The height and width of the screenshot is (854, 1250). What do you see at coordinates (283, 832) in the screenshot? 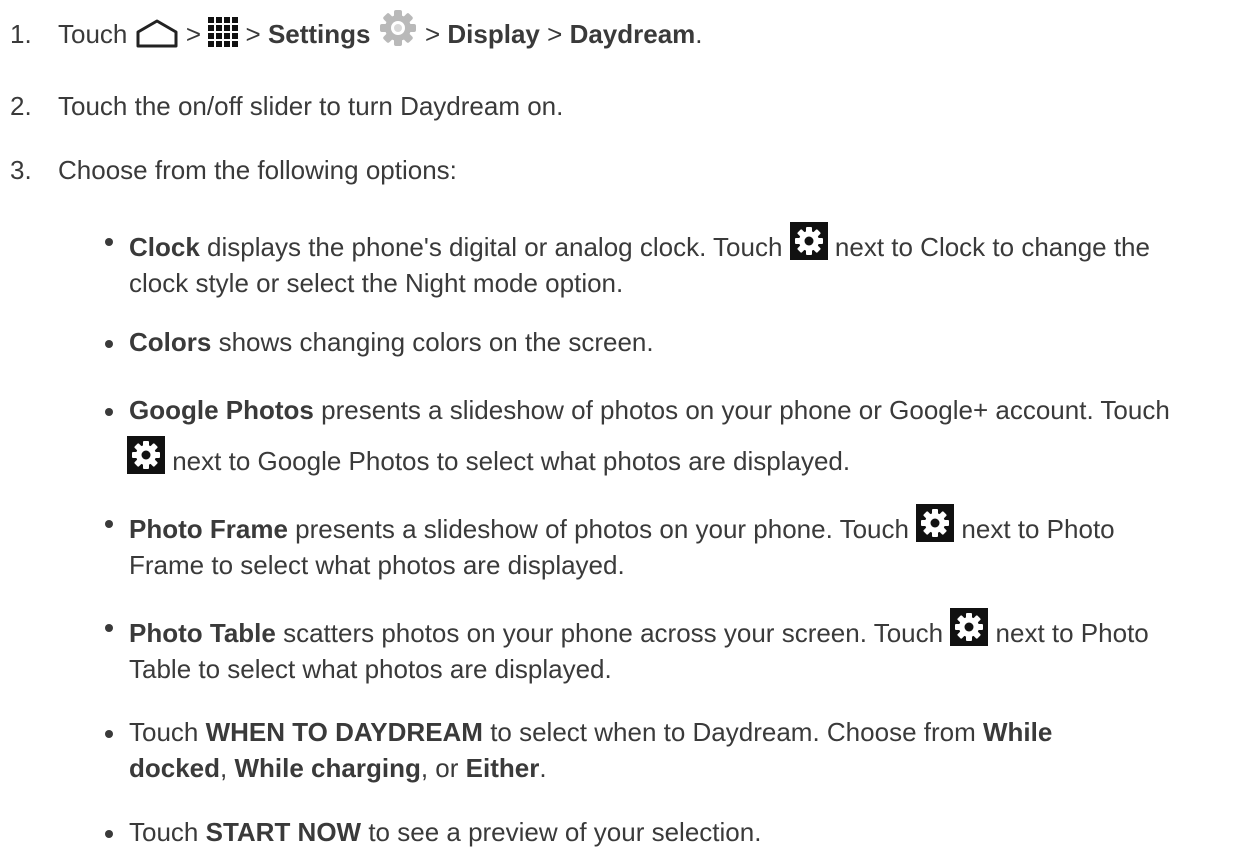
I see `start-now-label: START NOW` at bounding box center [283, 832].